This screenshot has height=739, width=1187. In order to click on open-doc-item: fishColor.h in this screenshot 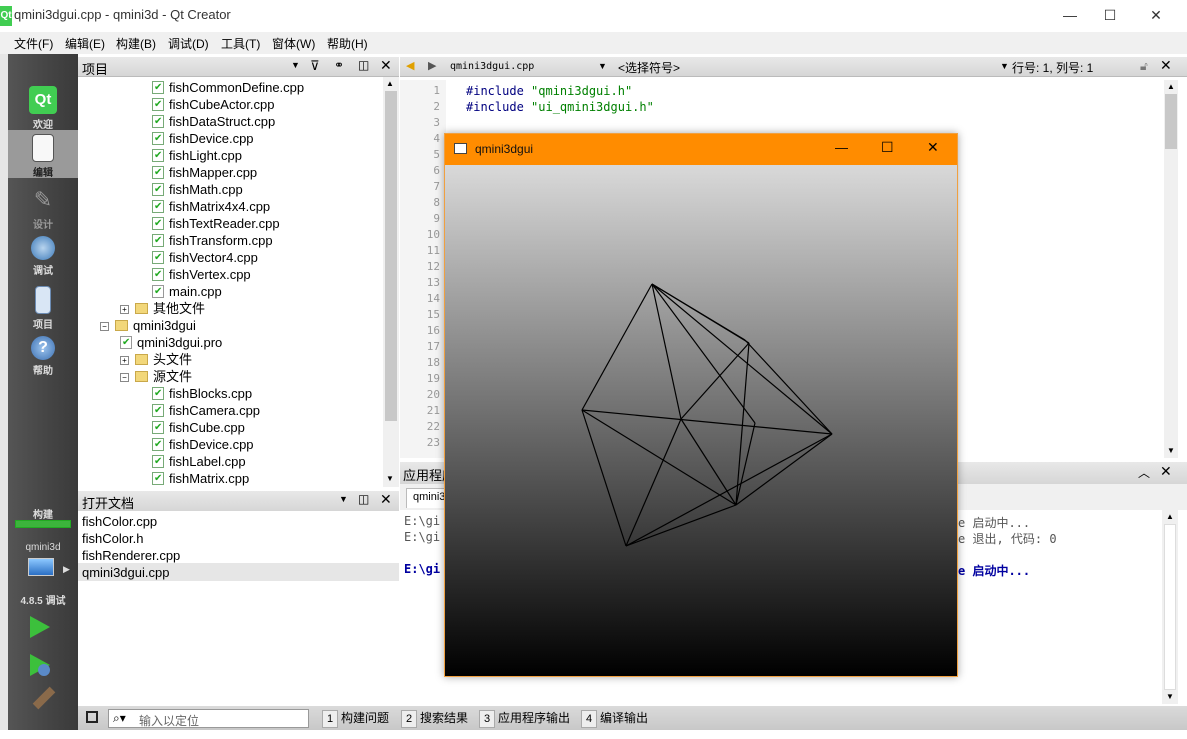, I will do `click(112, 538)`.